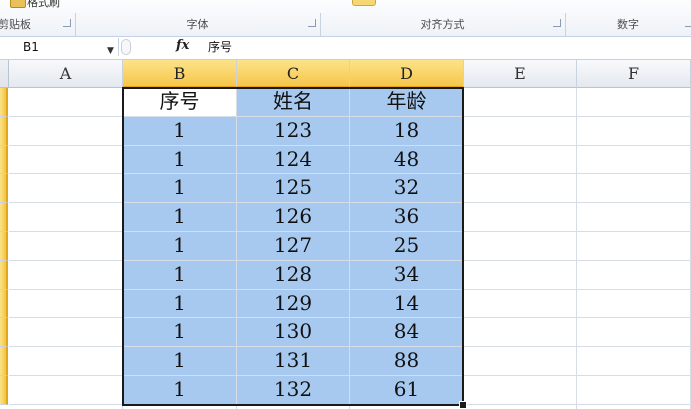  Describe the element at coordinates (345, 6) in the screenshot. I see `ribbon-controls: 格式刷` at that location.